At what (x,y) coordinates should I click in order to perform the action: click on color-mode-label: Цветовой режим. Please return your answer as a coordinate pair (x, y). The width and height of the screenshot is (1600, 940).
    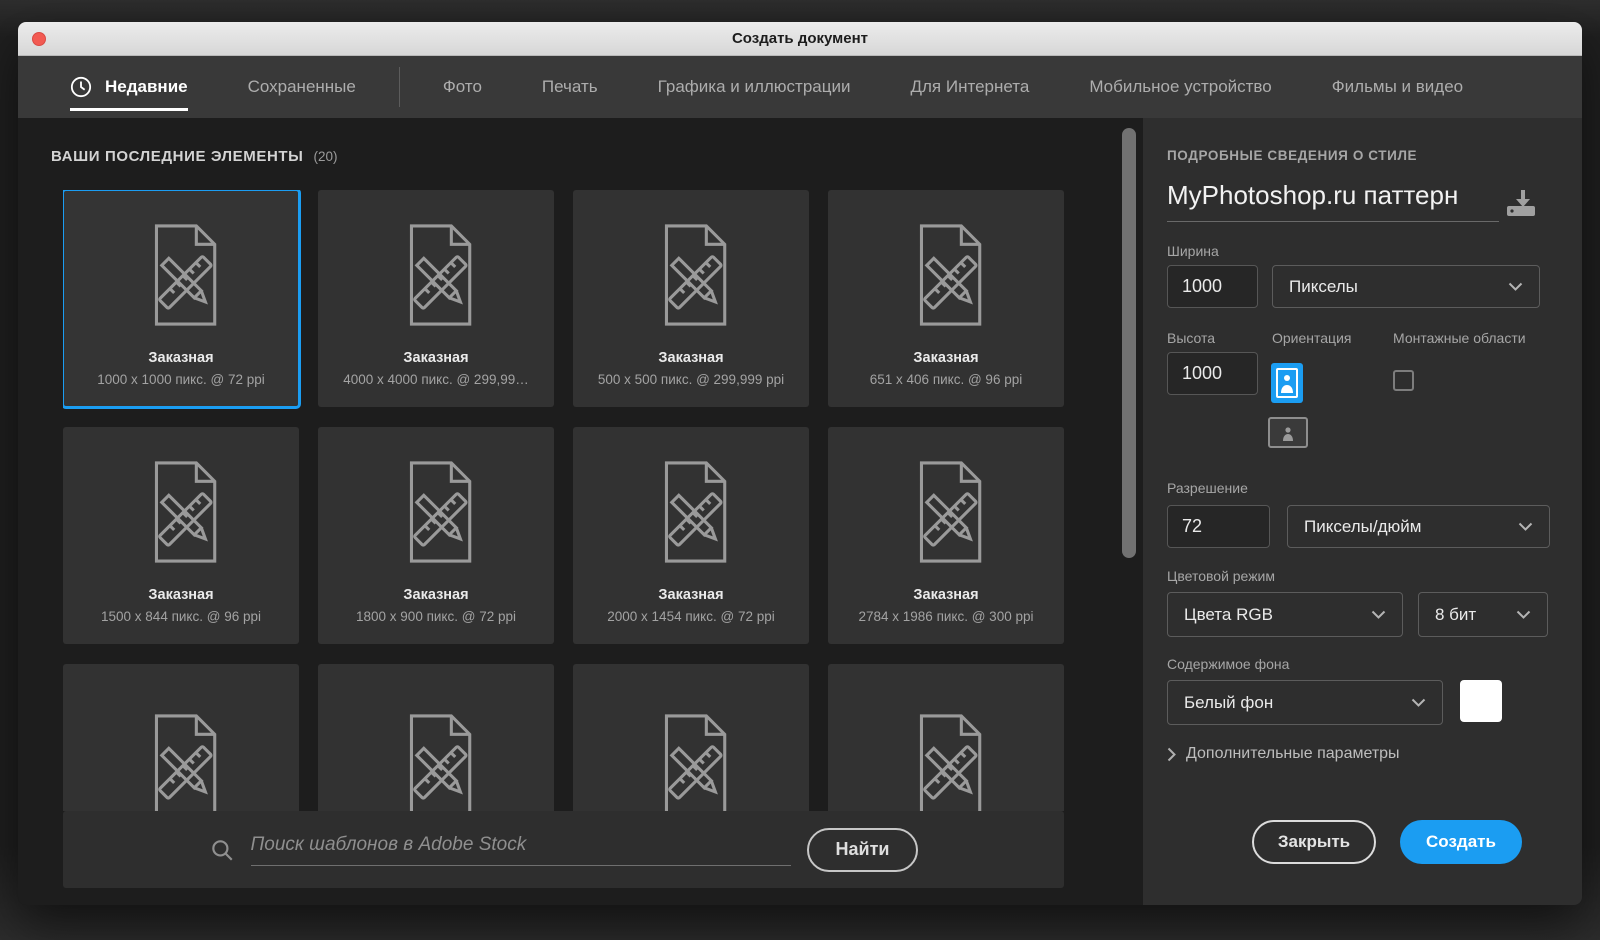
    Looking at the image, I should click on (1221, 576).